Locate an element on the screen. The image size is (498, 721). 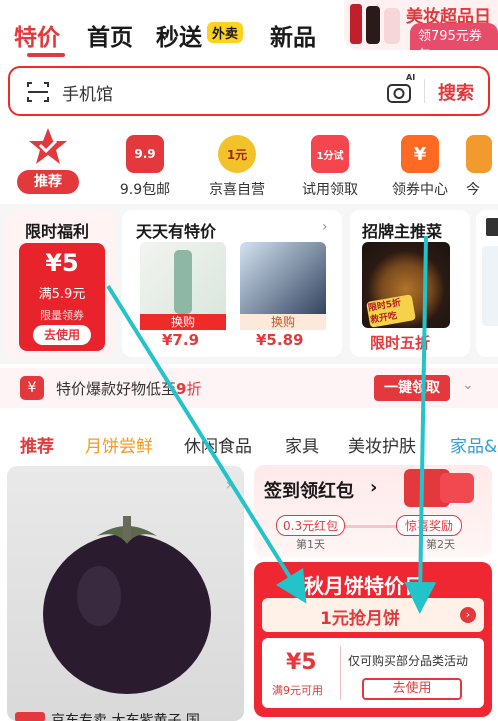
arrow-to-grab is located at coordinates (420, 424).